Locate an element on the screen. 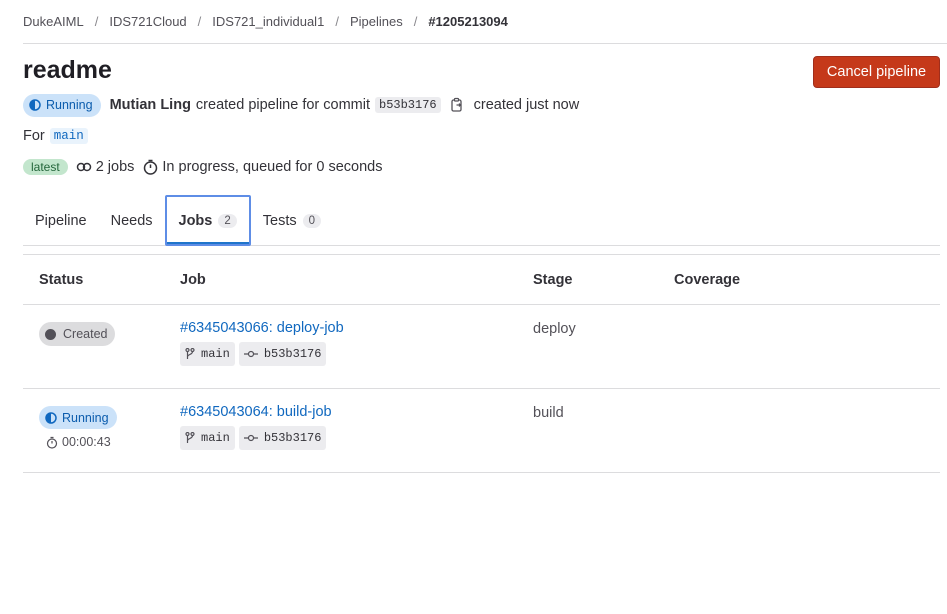  status-cell: Running 00:00:43 is located at coordinates (78, 427).